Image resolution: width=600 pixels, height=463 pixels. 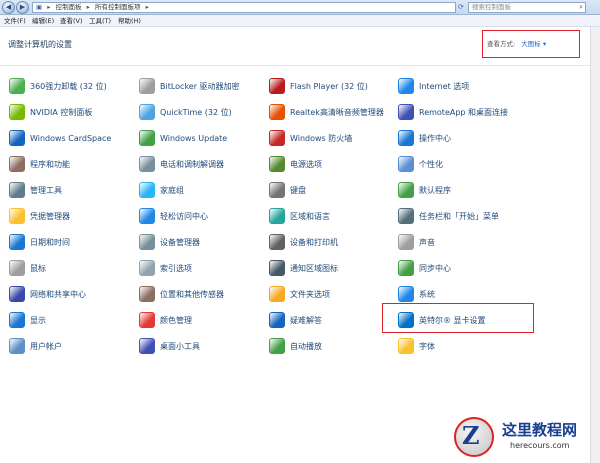 I want to click on folder-options-icon, so click(x=277, y=294).